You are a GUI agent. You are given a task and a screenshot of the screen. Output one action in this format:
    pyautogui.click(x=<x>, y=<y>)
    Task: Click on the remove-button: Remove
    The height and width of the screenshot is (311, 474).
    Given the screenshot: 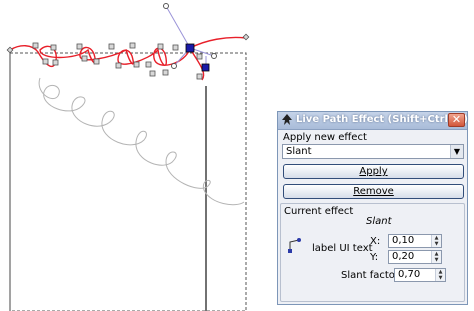 What is the action you would take?
    pyautogui.click(x=373, y=191)
    